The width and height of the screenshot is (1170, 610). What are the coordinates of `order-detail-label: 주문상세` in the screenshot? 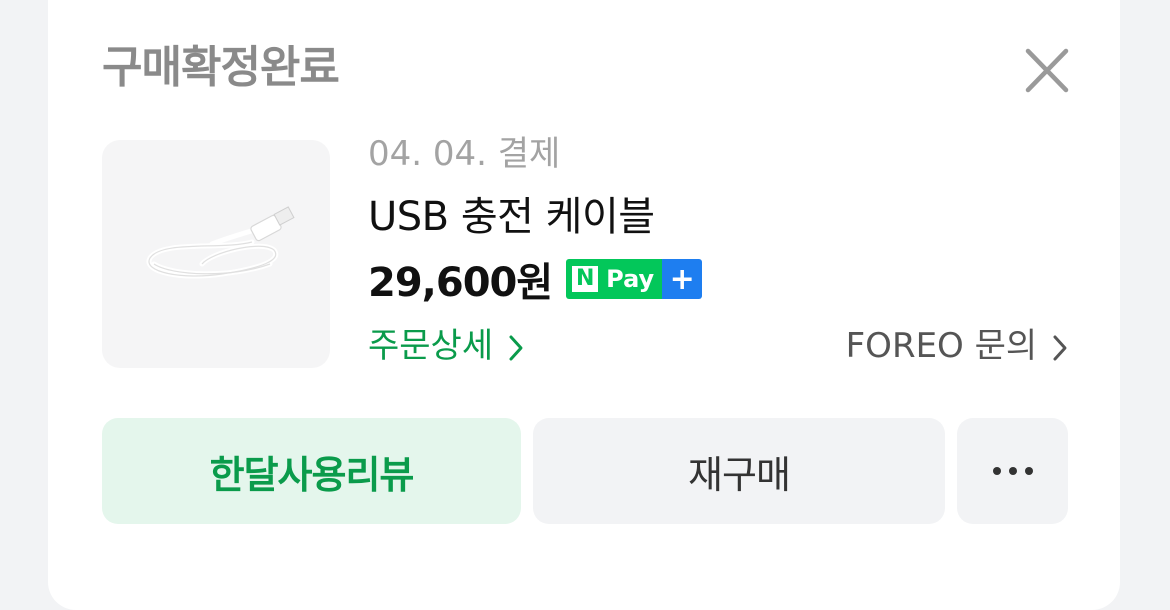 It's located at (431, 346).